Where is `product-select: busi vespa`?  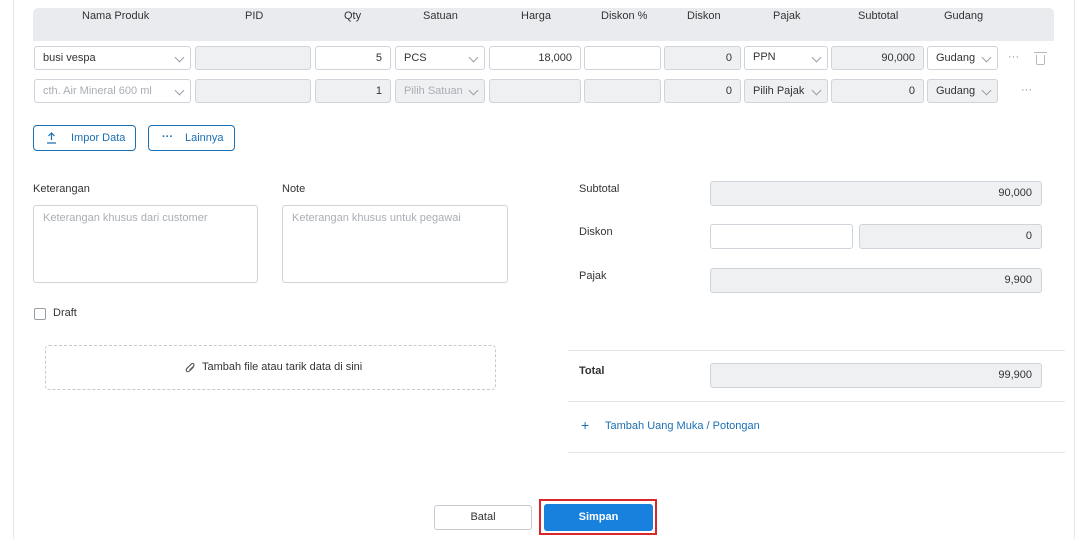
product-select: busi vespa is located at coordinates (112, 58).